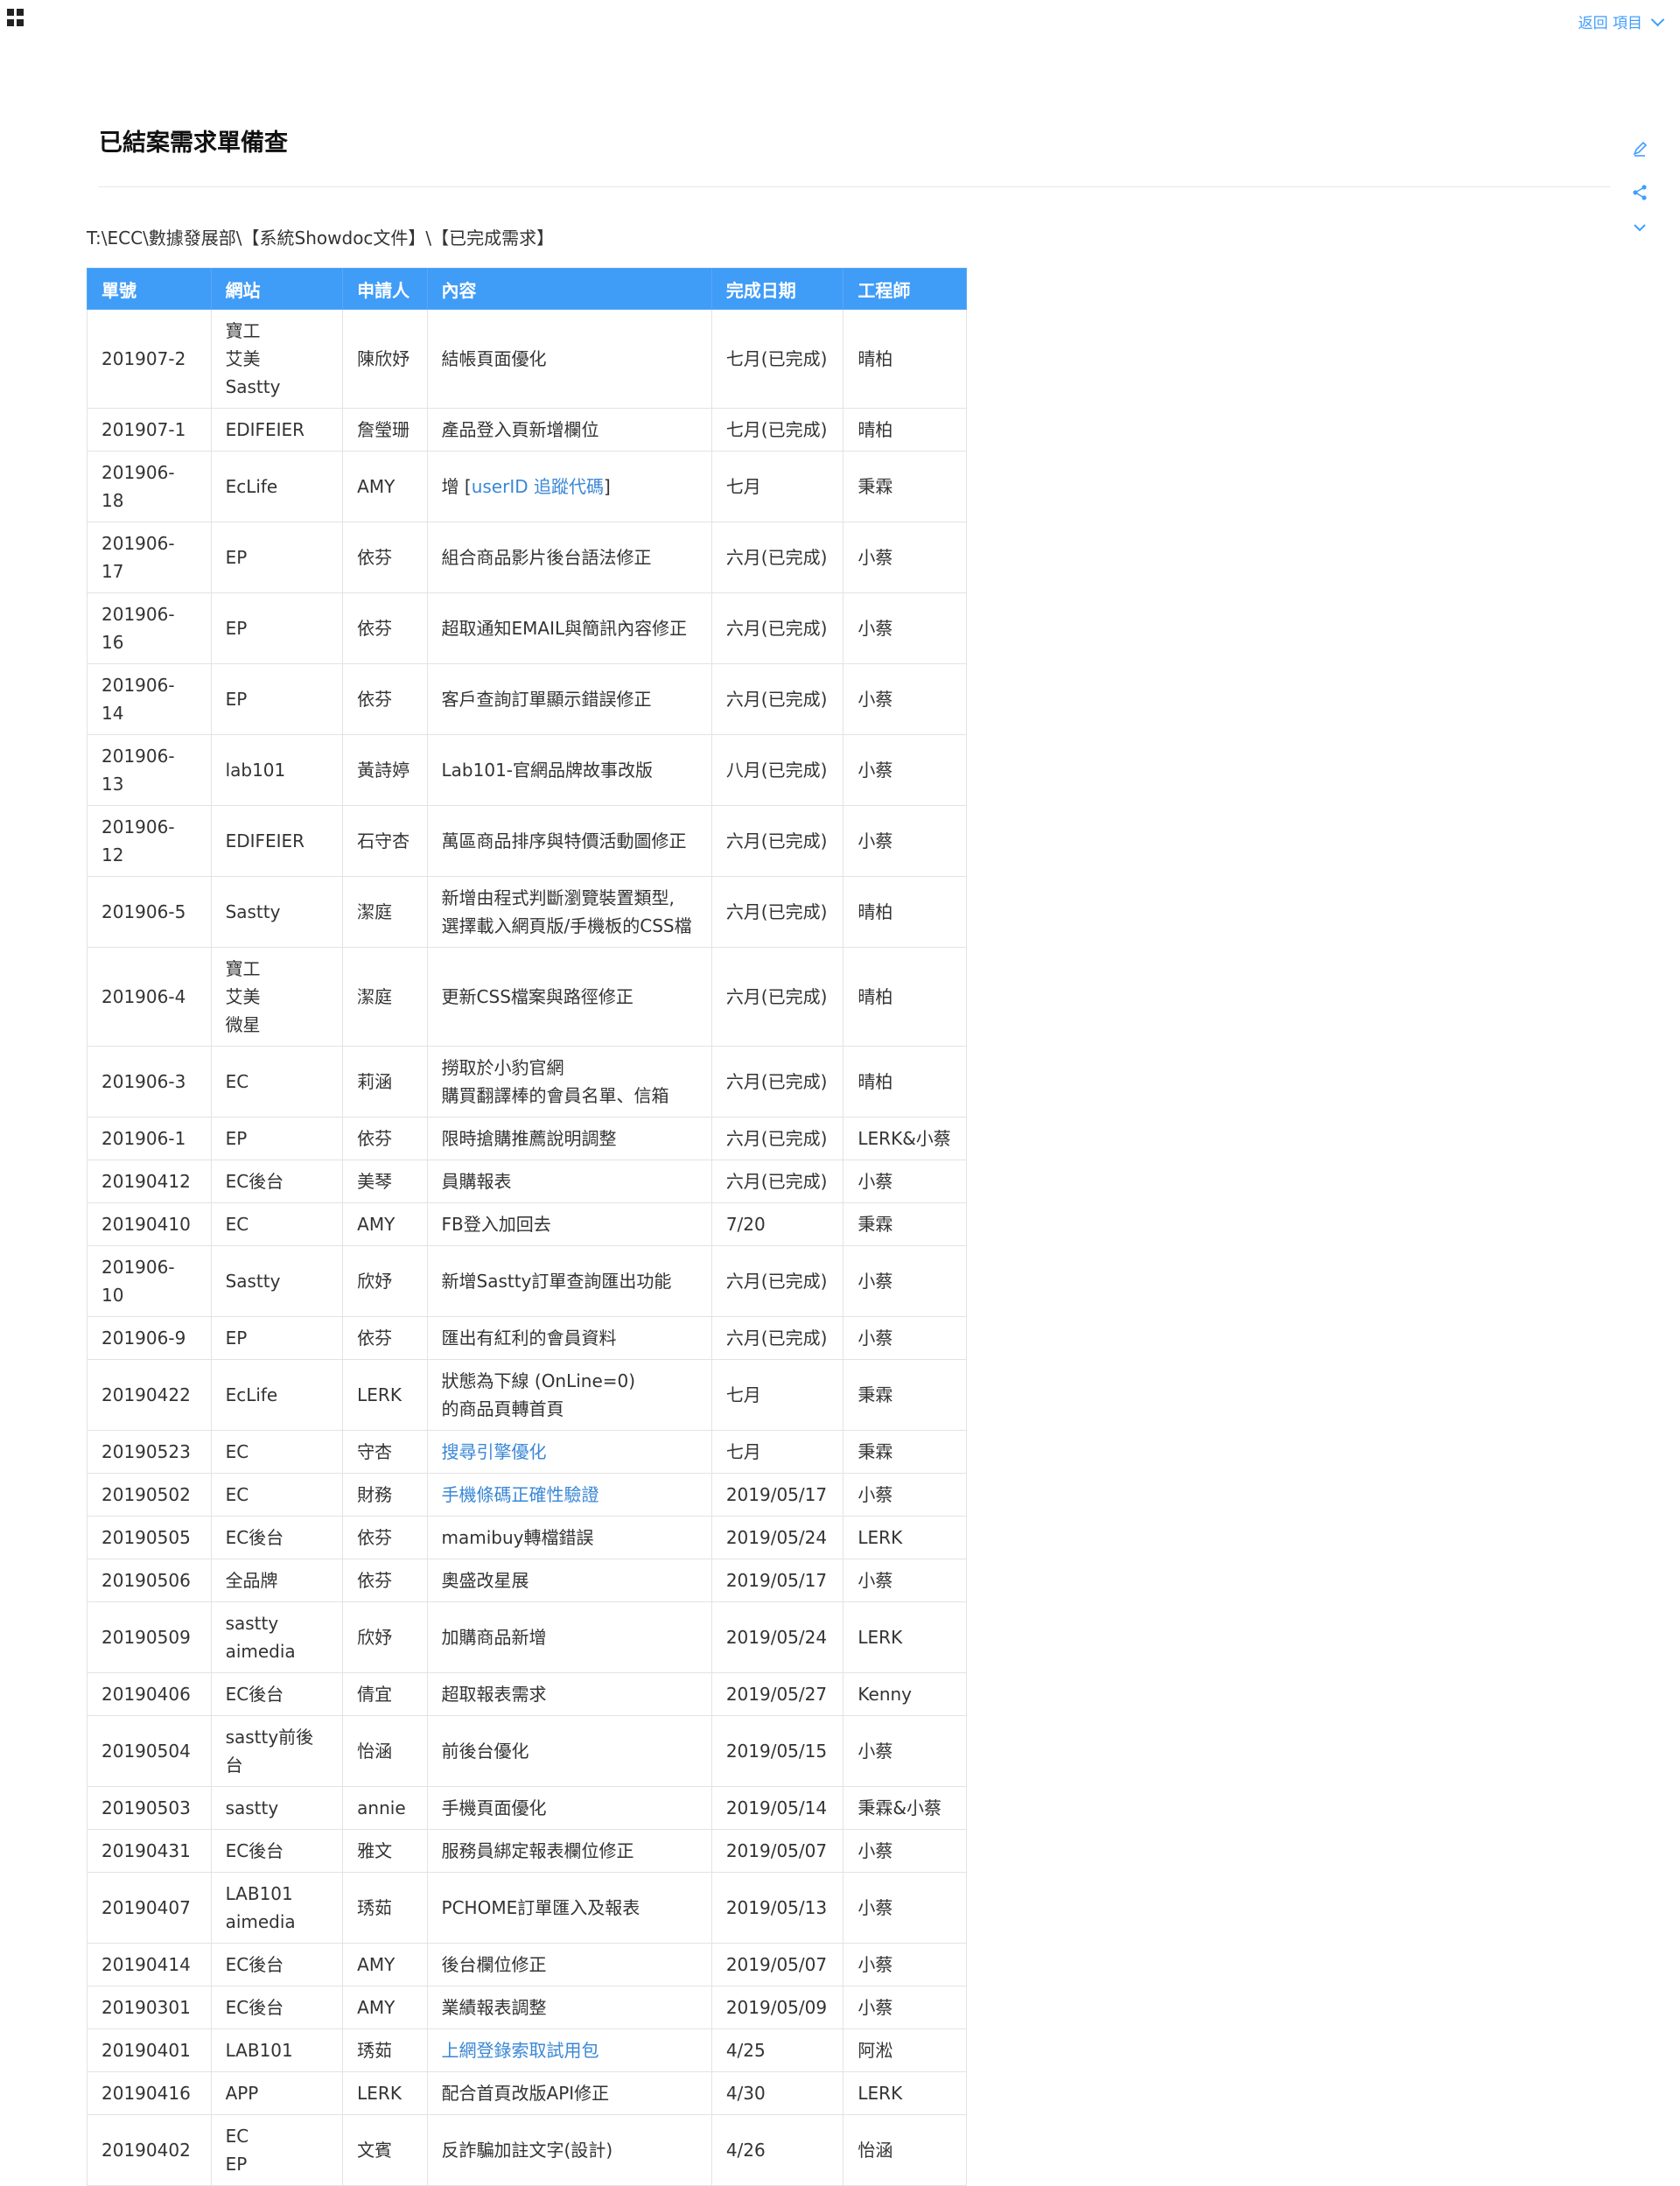 This screenshot has height=2186, width=1680. Describe the element at coordinates (776, 1964) in the screenshot. I see `completion-date: 2019/05/07` at that location.